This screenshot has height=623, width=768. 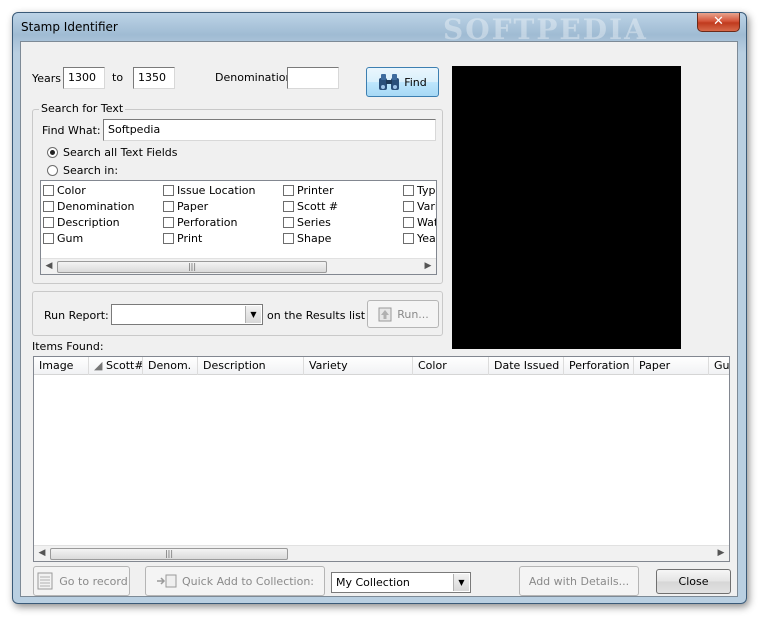 I want to click on report-select: ▼, so click(x=187, y=314).